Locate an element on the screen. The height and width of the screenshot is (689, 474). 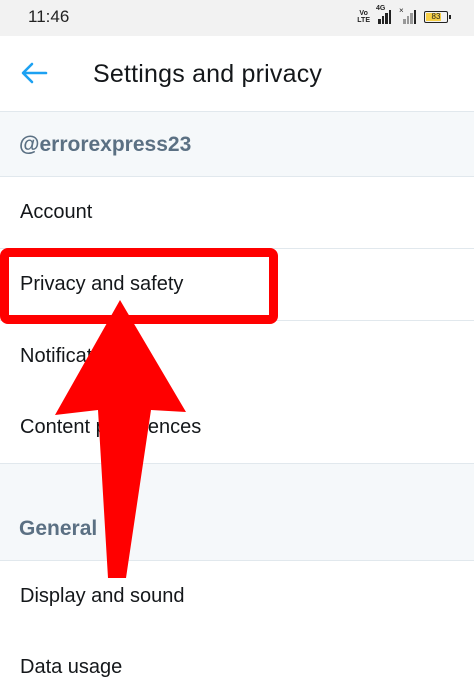
arrow-left-icon is located at coordinates (34, 73).